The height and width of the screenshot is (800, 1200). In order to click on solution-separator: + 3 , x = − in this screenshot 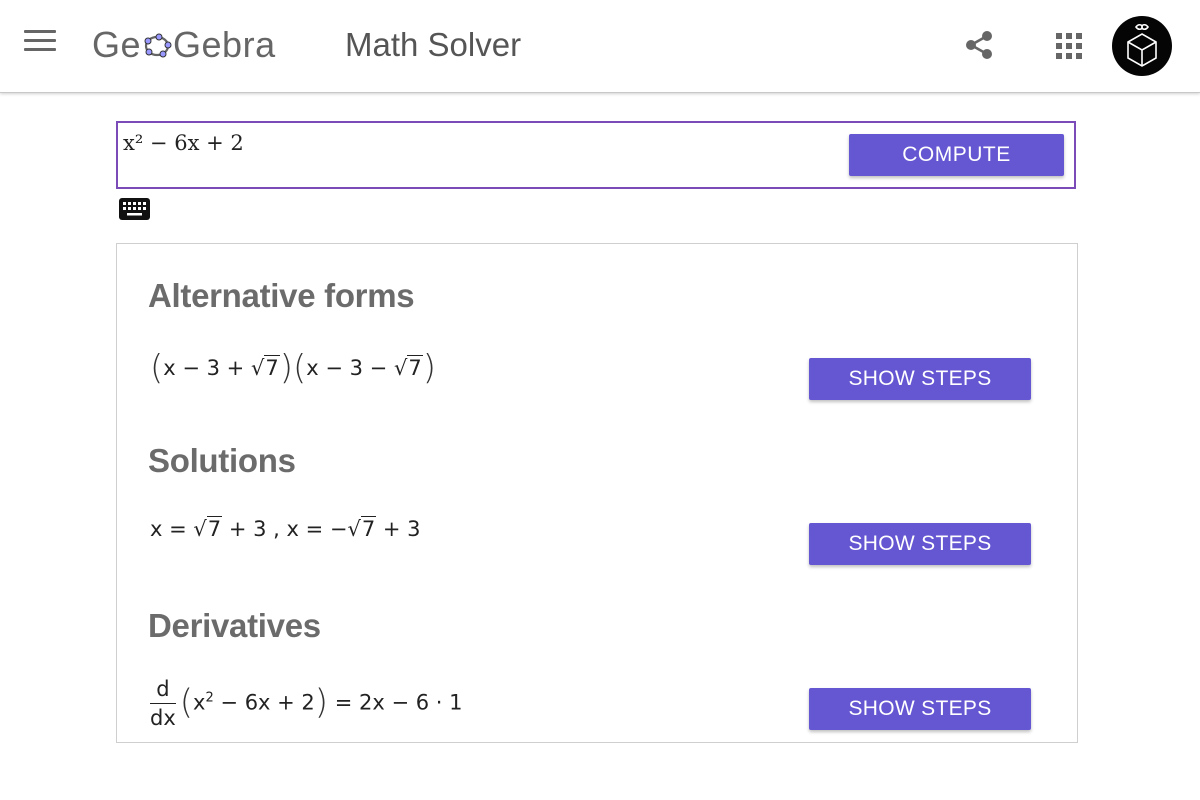, I will do `click(285, 529)`.